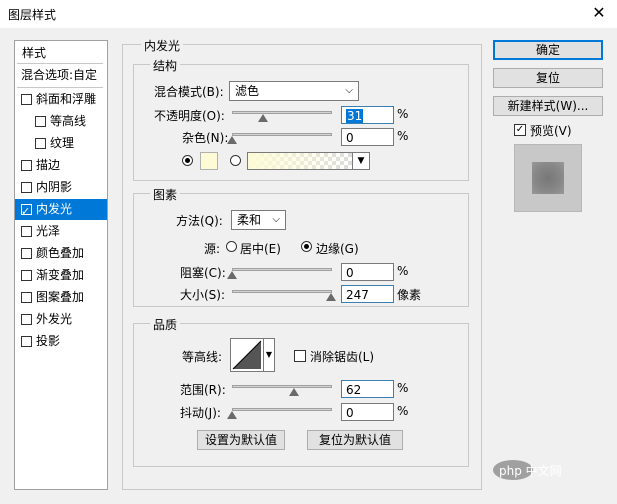  What do you see at coordinates (61, 253) in the screenshot?
I see `style-item: 颜色叠加` at bounding box center [61, 253].